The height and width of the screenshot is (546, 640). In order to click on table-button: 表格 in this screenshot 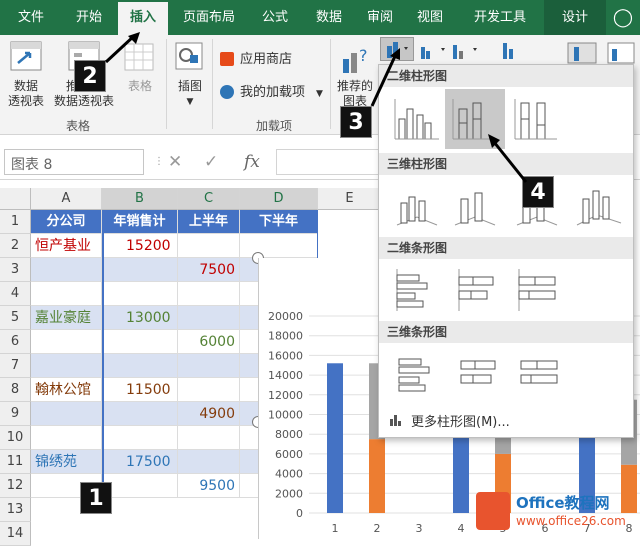, I will do `click(140, 86)`.